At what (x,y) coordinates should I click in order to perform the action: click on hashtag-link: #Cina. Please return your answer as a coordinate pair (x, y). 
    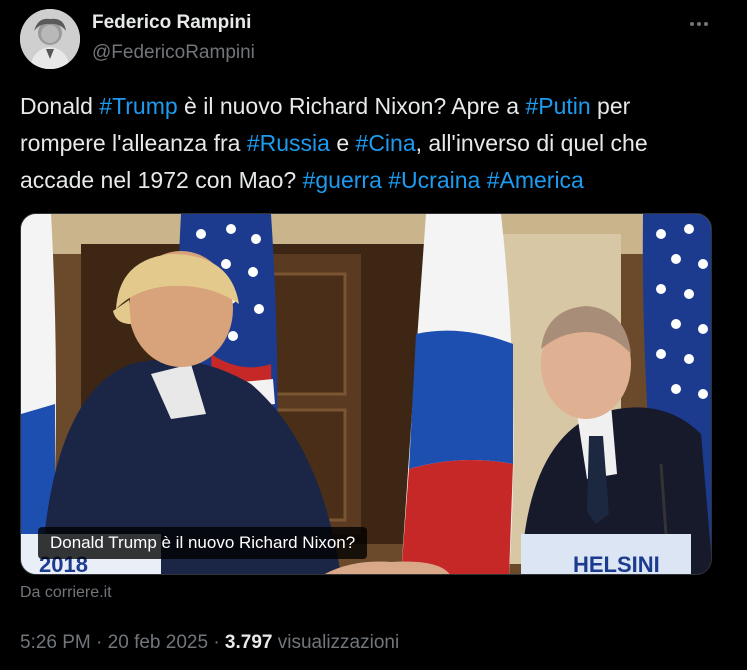
    Looking at the image, I should click on (386, 143).